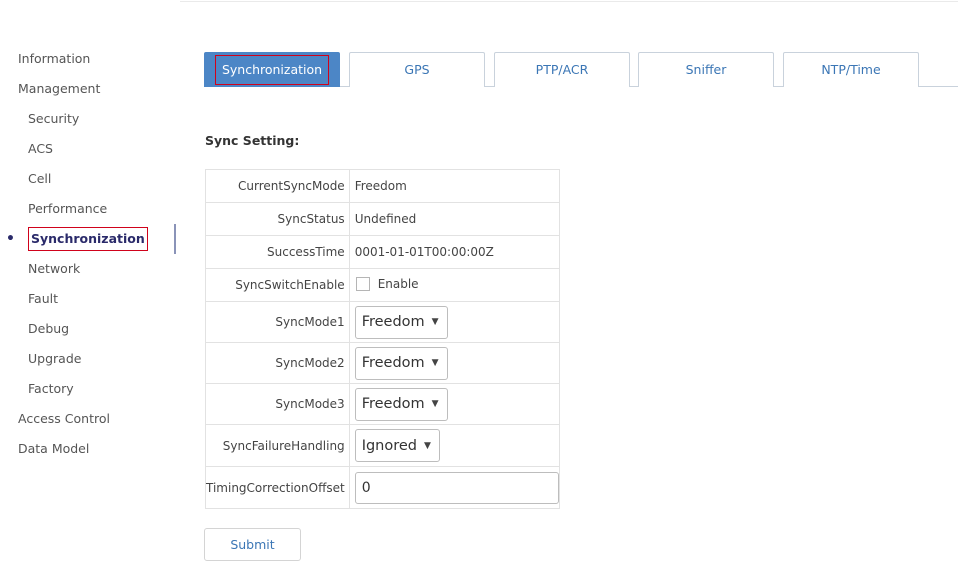 Image resolution: width=958 pixels, height=575 pixels. Describe the element at coordinates (569, 1) in the screenshot. I see `top-divider` at that location.